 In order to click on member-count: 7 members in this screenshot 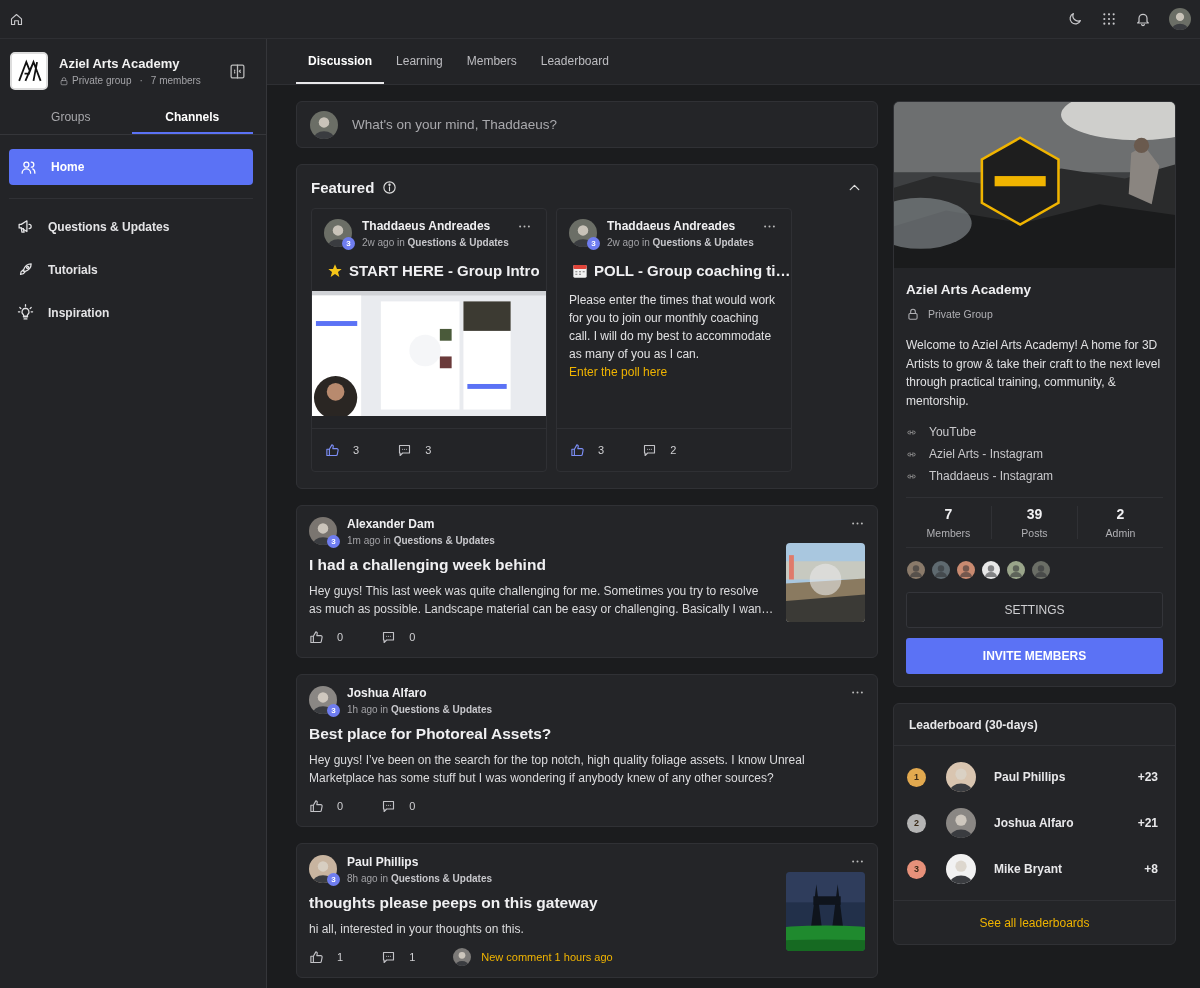, I will do `click(175, 80)`.